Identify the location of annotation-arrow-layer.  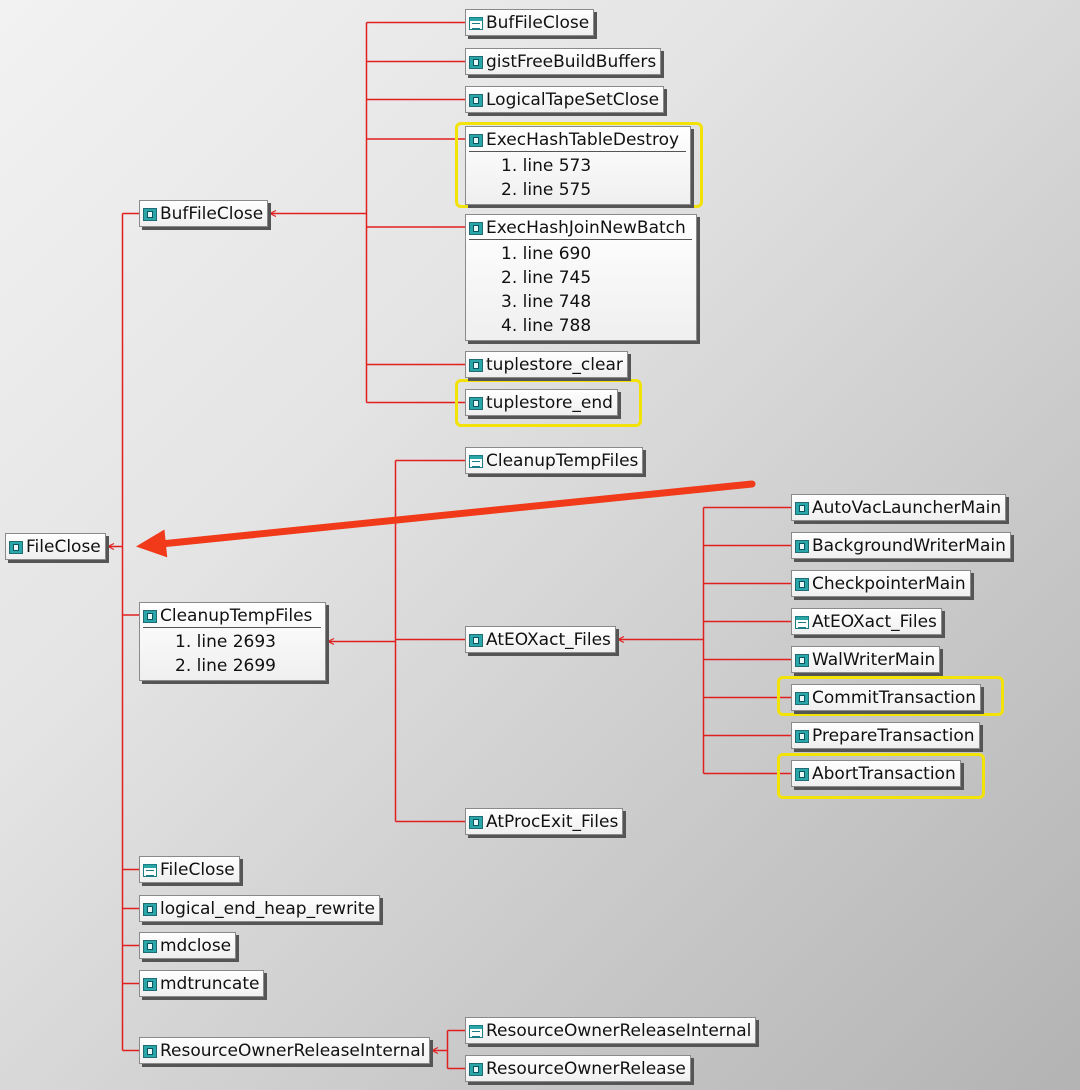
(446, 519).